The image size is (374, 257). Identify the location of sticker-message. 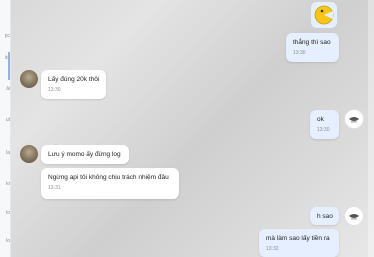
(324, 15).